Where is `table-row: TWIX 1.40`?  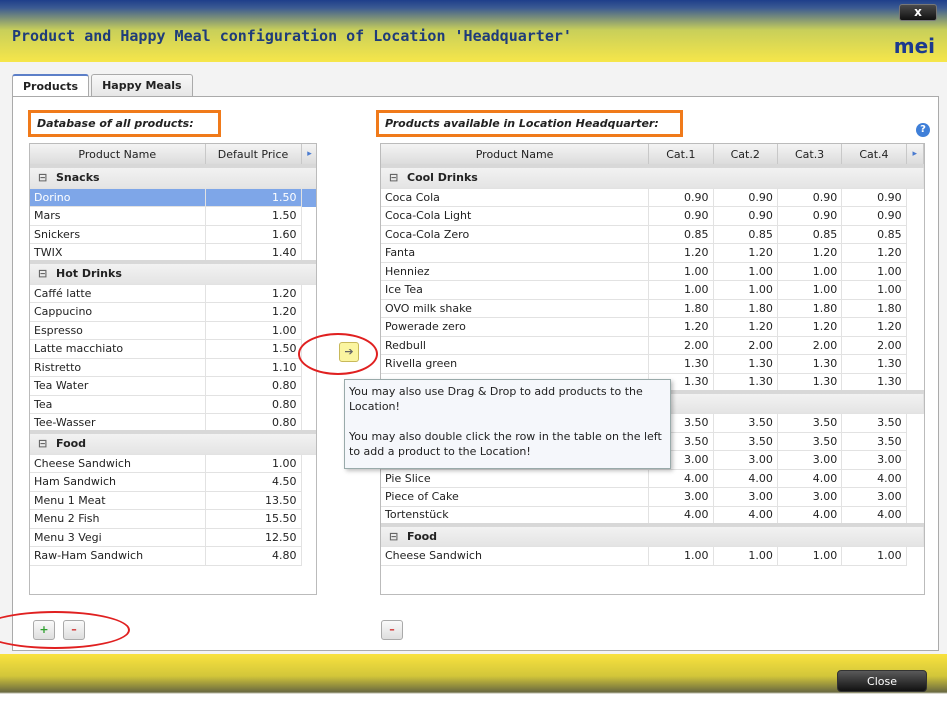 table-row: TWIX 1.40 is located at coordinates (173, 253).